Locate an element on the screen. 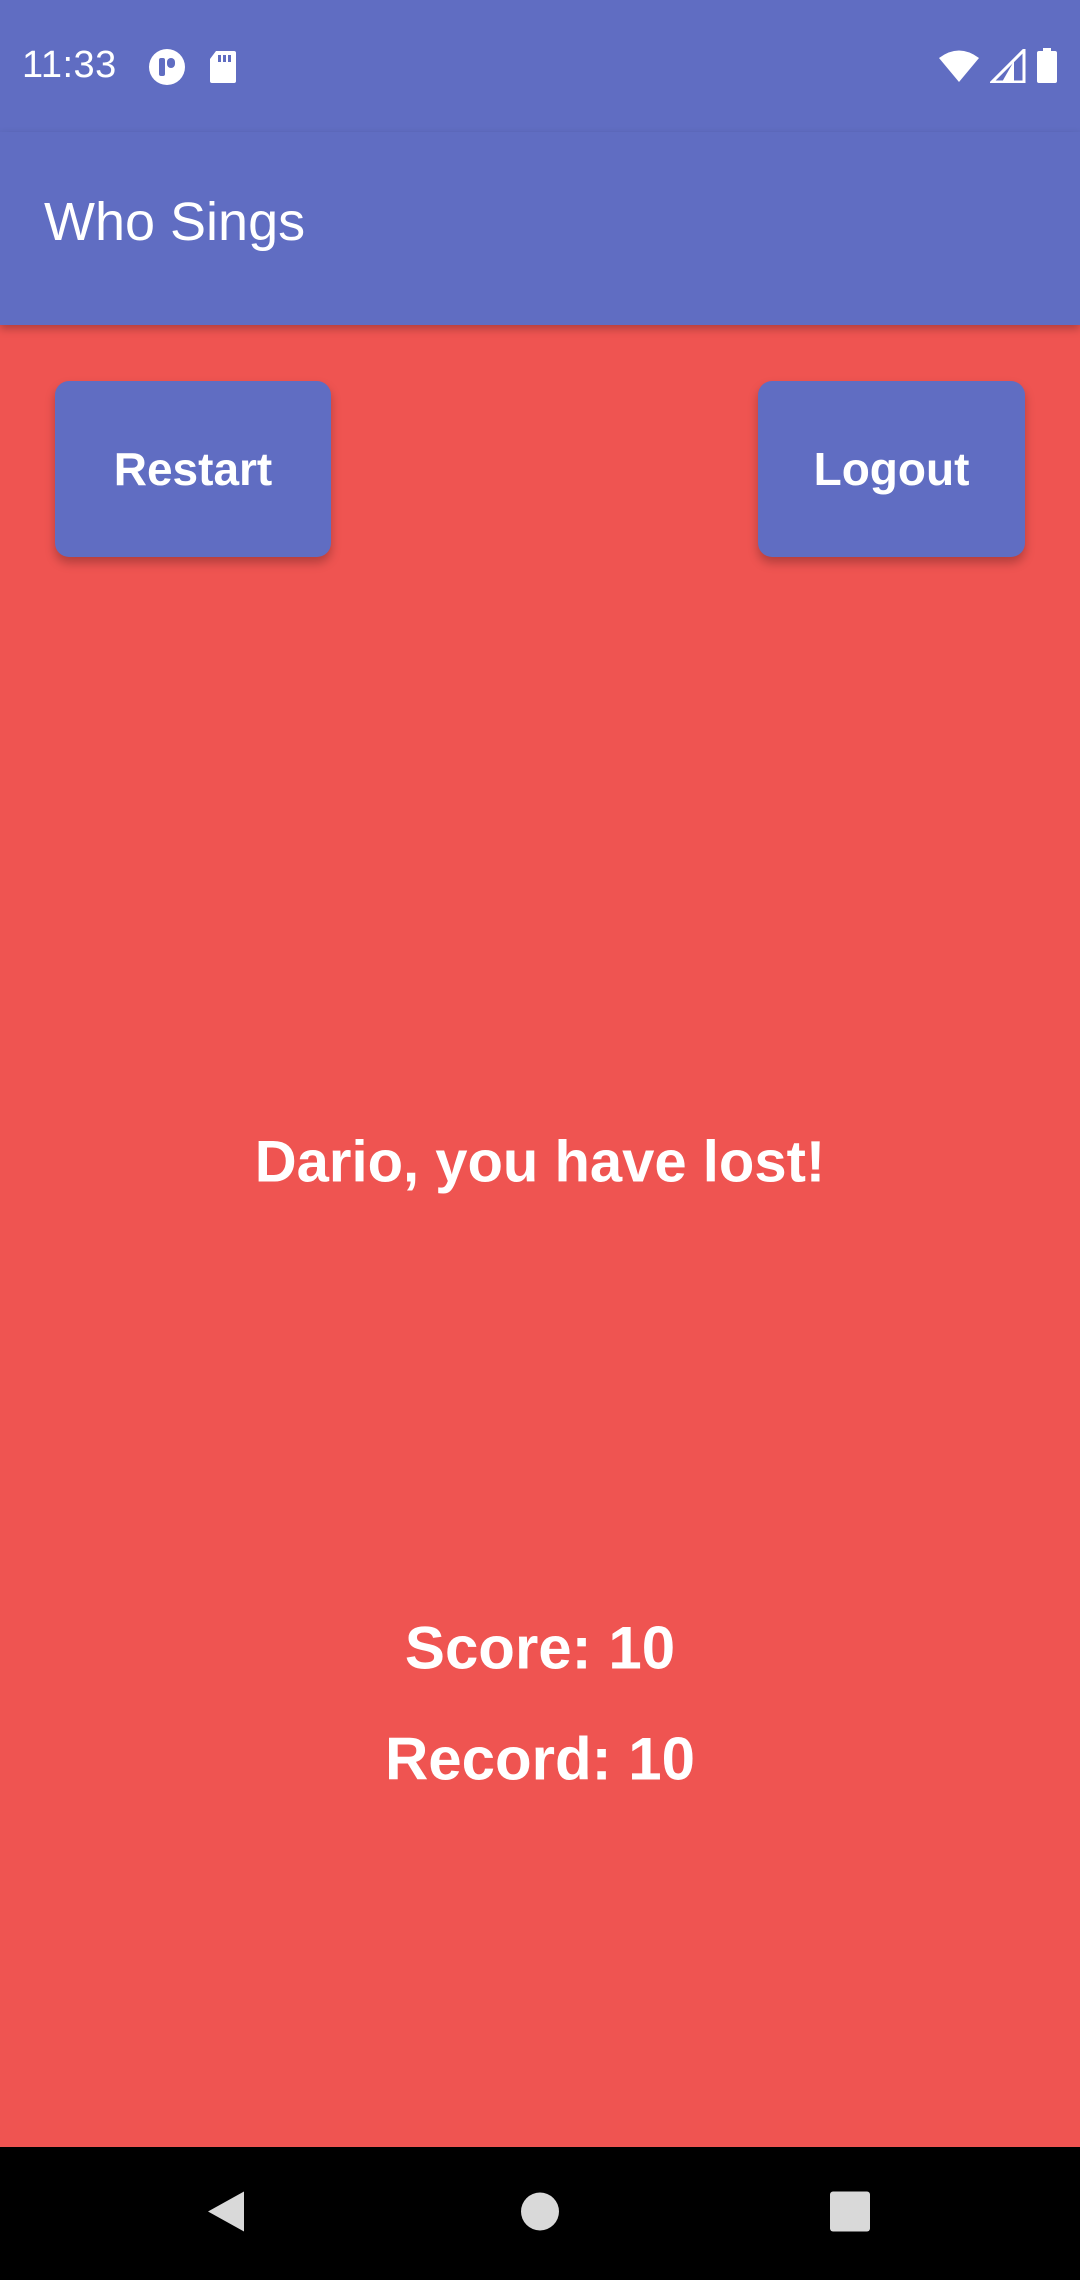 This screenshot has height=2280, width=1080. app-bar: Who Sings is located at coordinates (540, 228).